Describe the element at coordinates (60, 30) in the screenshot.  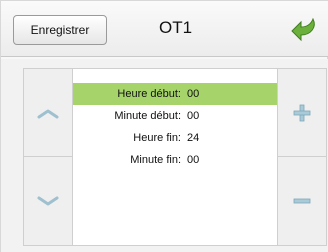
I see `save-button: Enregistrer` at that location.